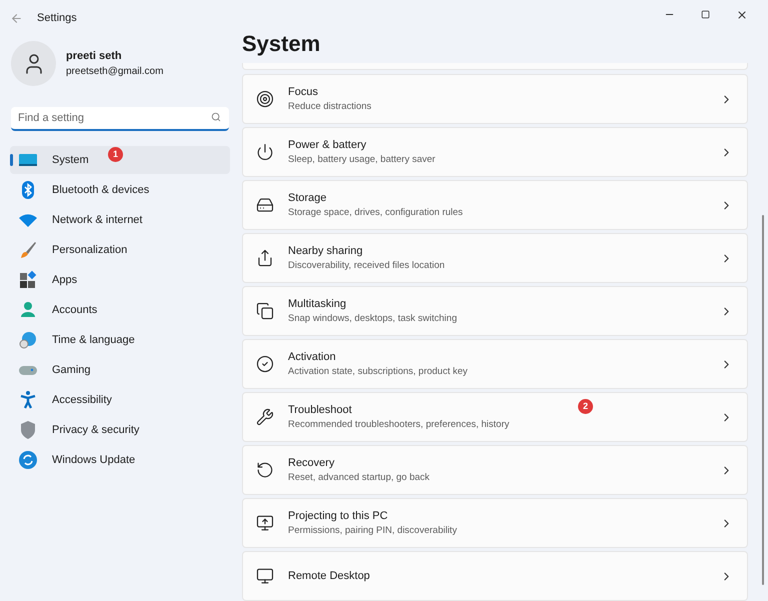  What do you see at coordinates (90, 250) in the screenshot?
I see `sidebar-label: Personalization` at bounding box center [90, 250].